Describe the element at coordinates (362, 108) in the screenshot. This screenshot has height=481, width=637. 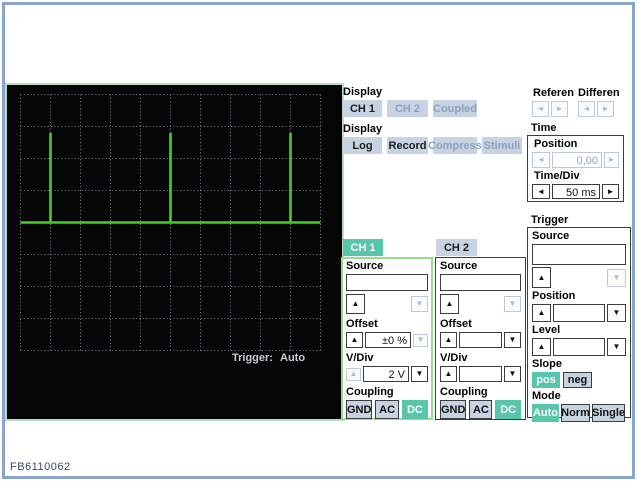
I see `display-ch1-button: CH 1` at that location.